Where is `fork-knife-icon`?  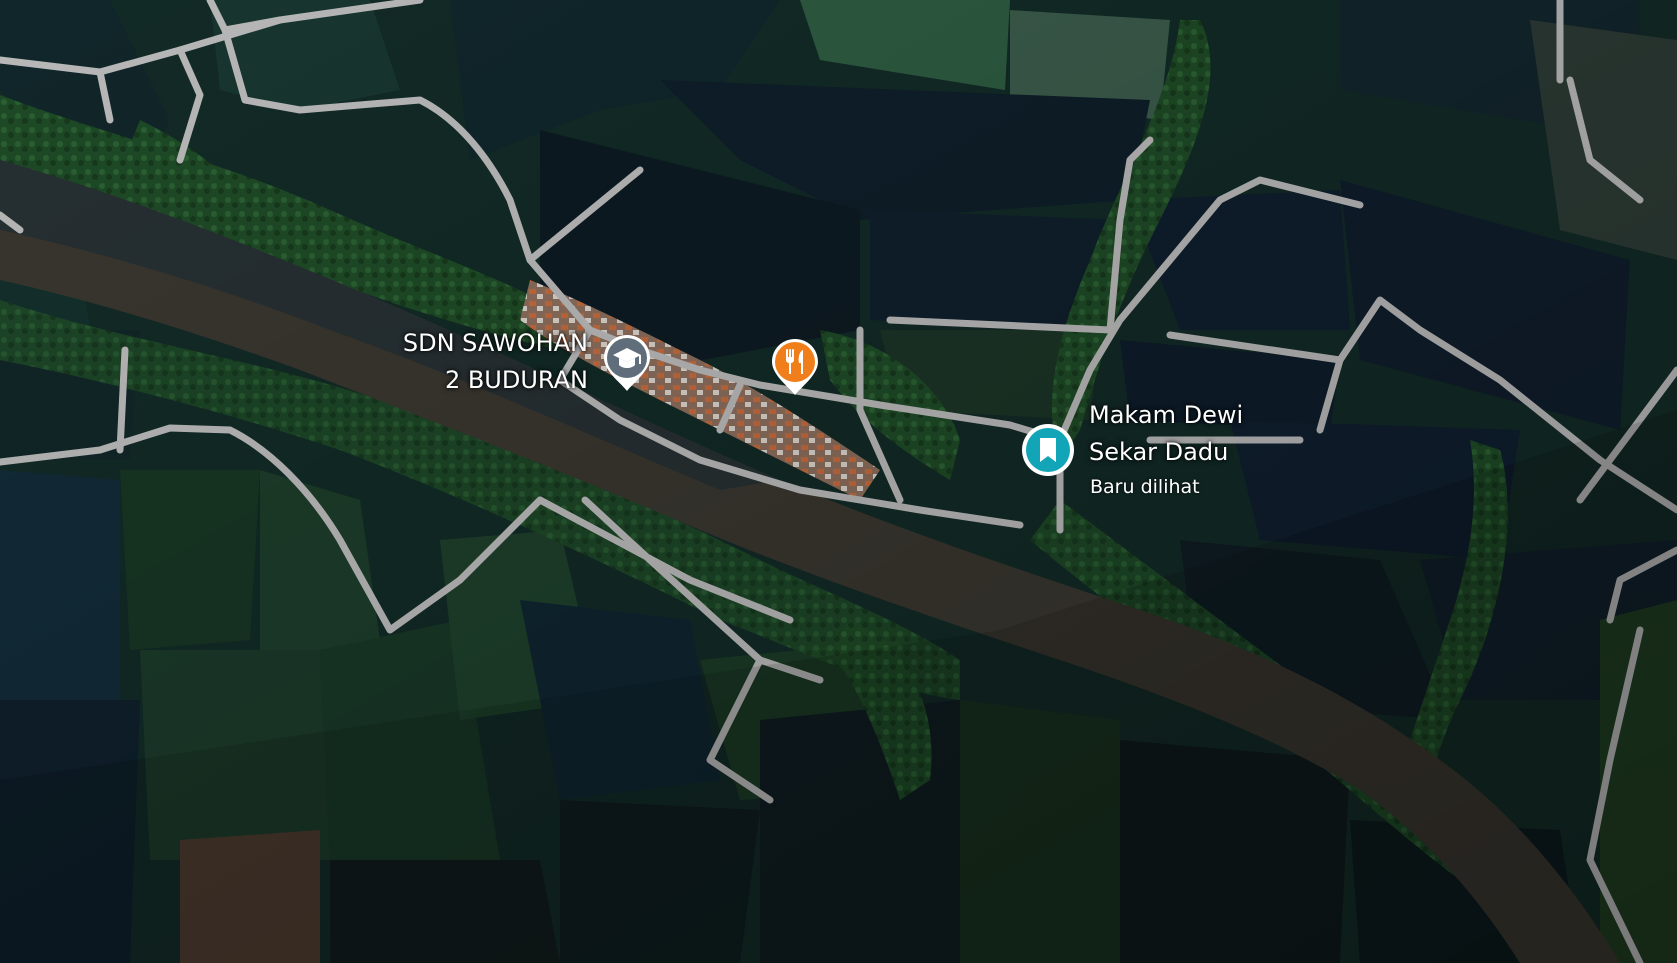 fork-knife-icon is located at coordinates (795, 367).